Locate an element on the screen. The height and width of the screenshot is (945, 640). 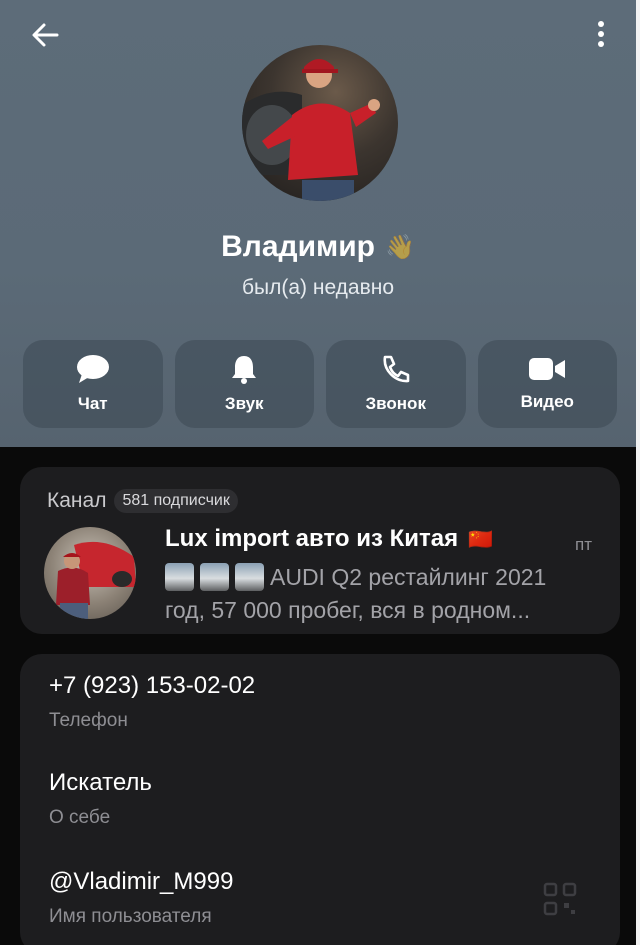
preview-text-line1: AUDI Q2 рестайлинг 2021 is located at coordinates (408, 576).